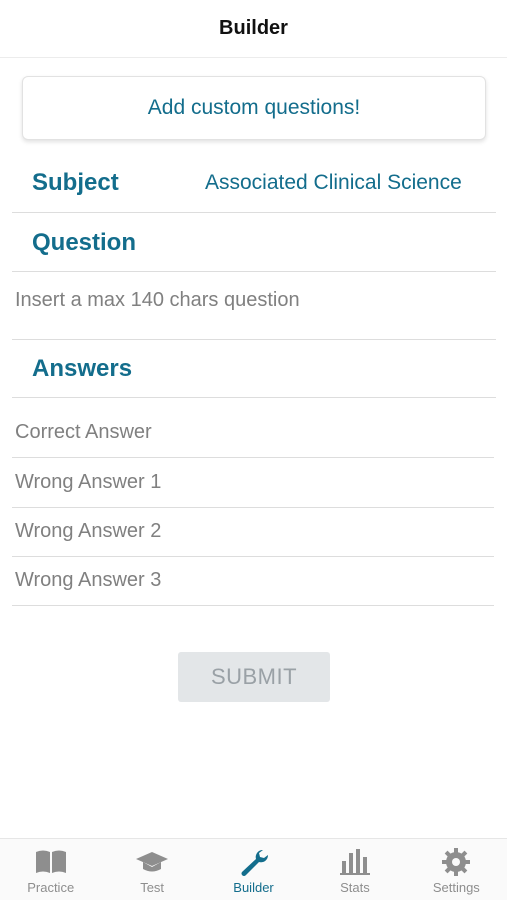 Image resolution: width=507 pixels, height=900 pixels. I want to click on add-custom-questions-label: Add custom questions!, so click(254, 107).